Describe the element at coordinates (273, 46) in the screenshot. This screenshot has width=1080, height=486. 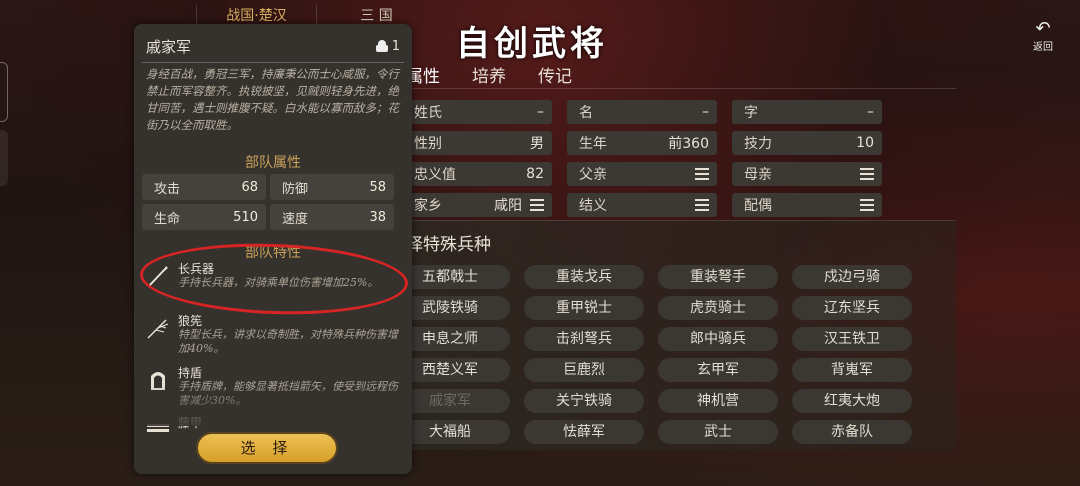
I see `panel-header: 戚家军 1` at that location.